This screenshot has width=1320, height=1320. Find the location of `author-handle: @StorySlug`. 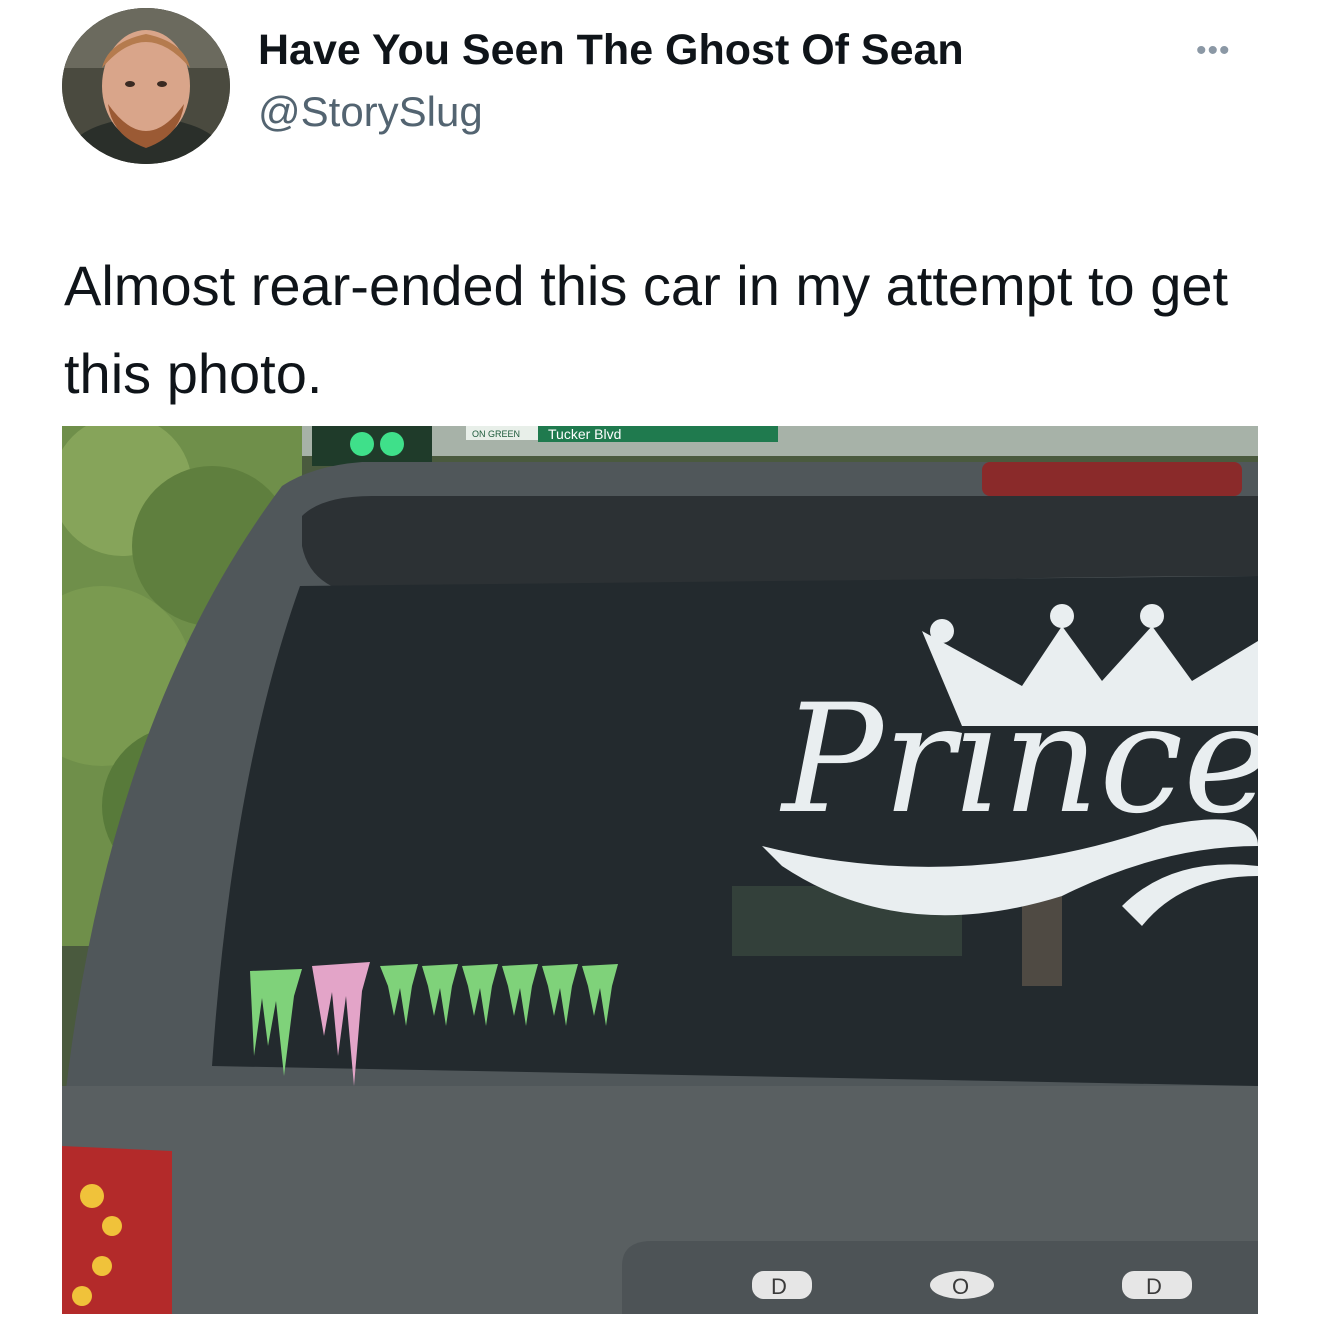

author-handle: @StorySlug is located at coordinates (370, 112).